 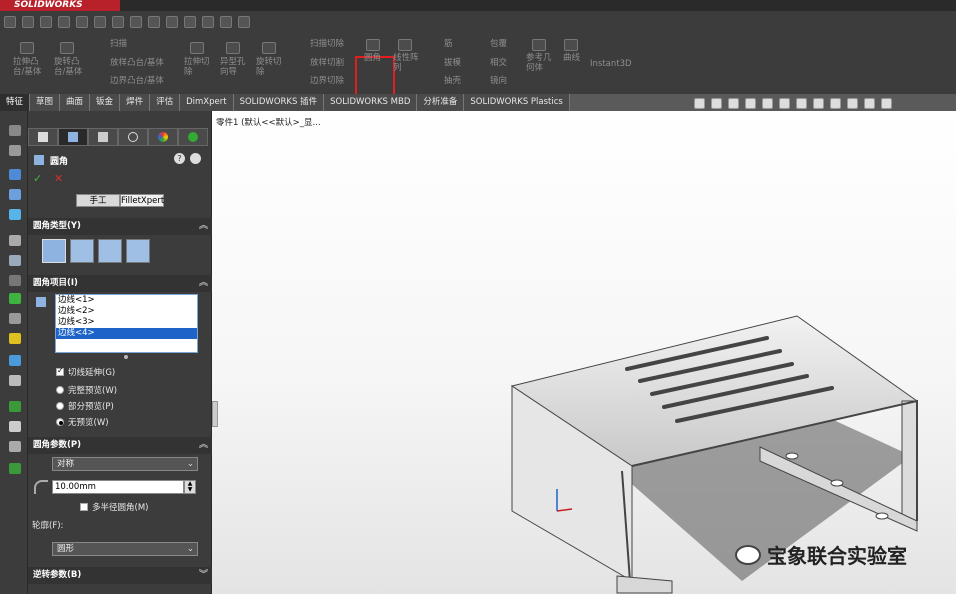 I want to click on resize-handle, so click(x=126, y=357).